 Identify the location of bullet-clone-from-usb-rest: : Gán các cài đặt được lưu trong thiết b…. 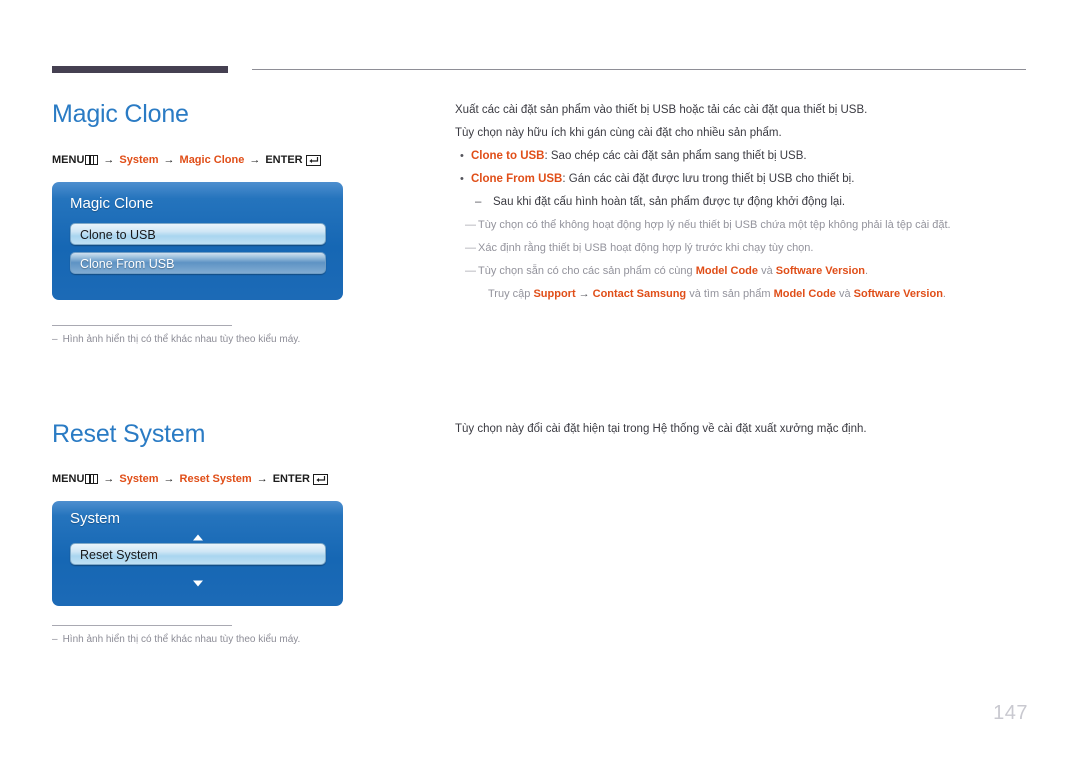
(708, 179).